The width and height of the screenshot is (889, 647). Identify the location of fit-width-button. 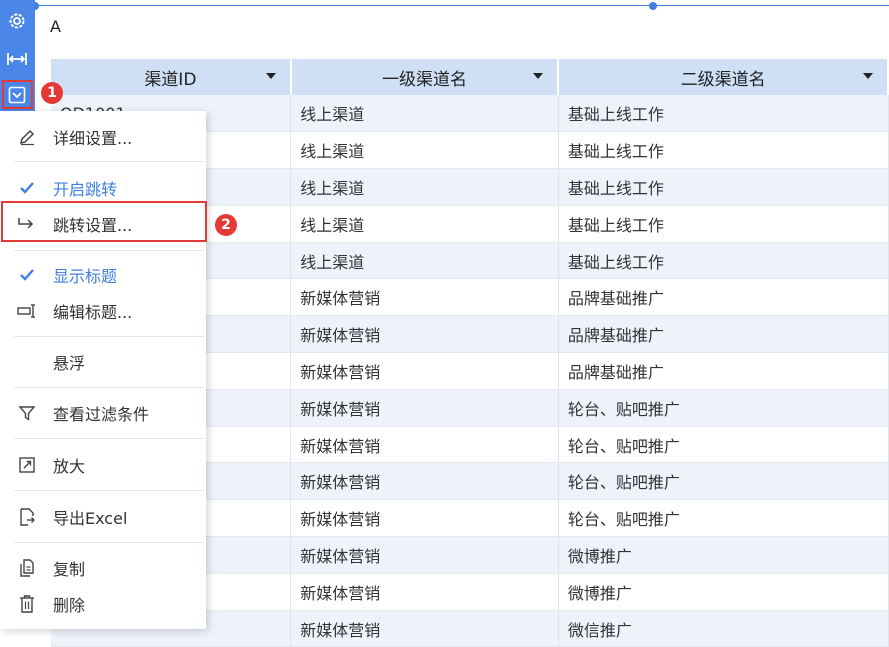
(17, 59).